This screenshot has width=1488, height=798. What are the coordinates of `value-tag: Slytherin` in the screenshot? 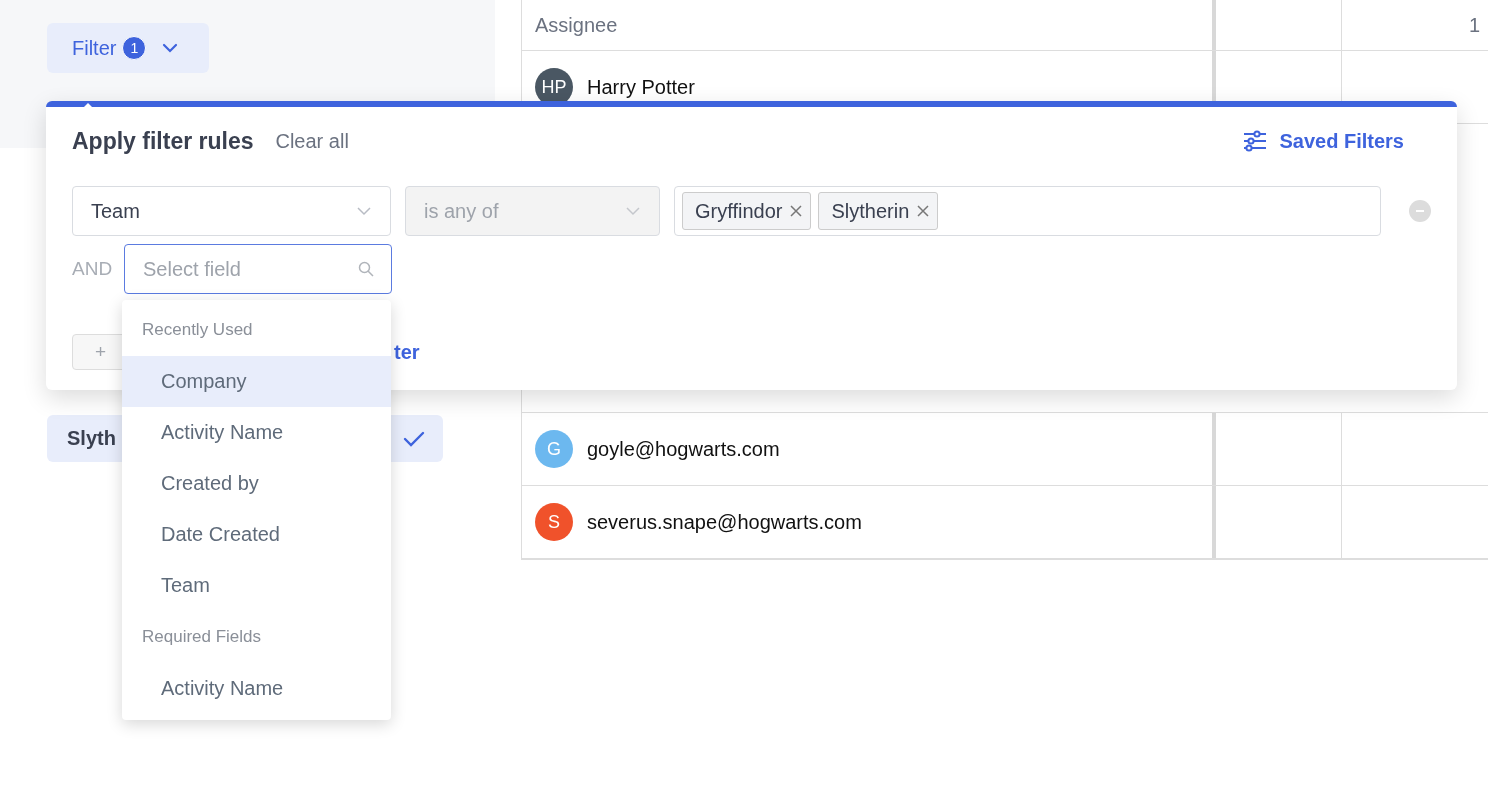 It's located at (878, 211).